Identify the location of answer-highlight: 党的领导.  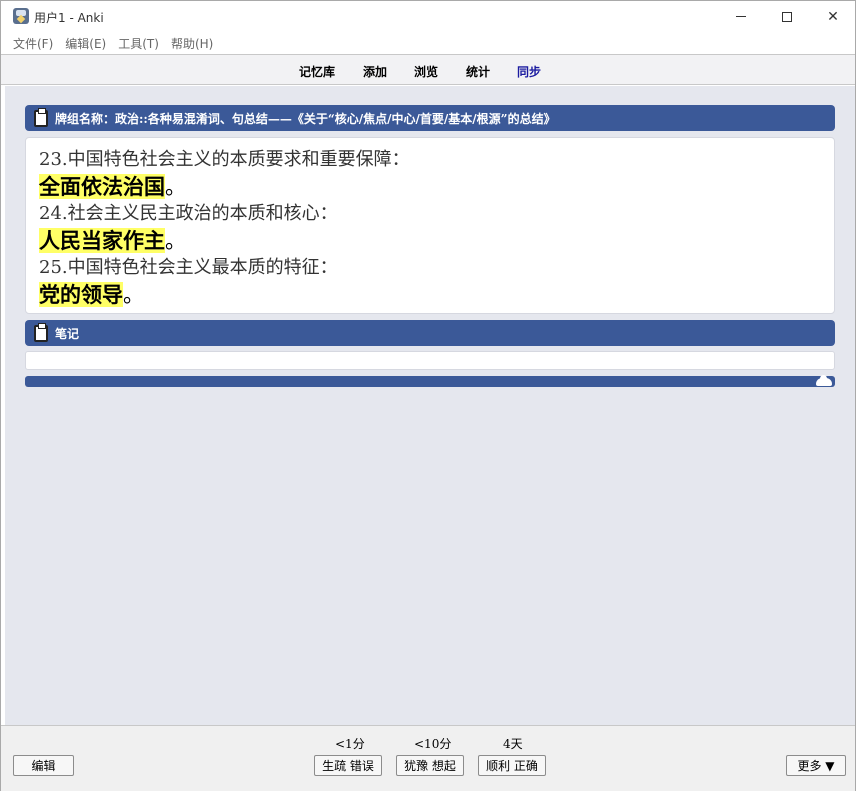
(81, 294).